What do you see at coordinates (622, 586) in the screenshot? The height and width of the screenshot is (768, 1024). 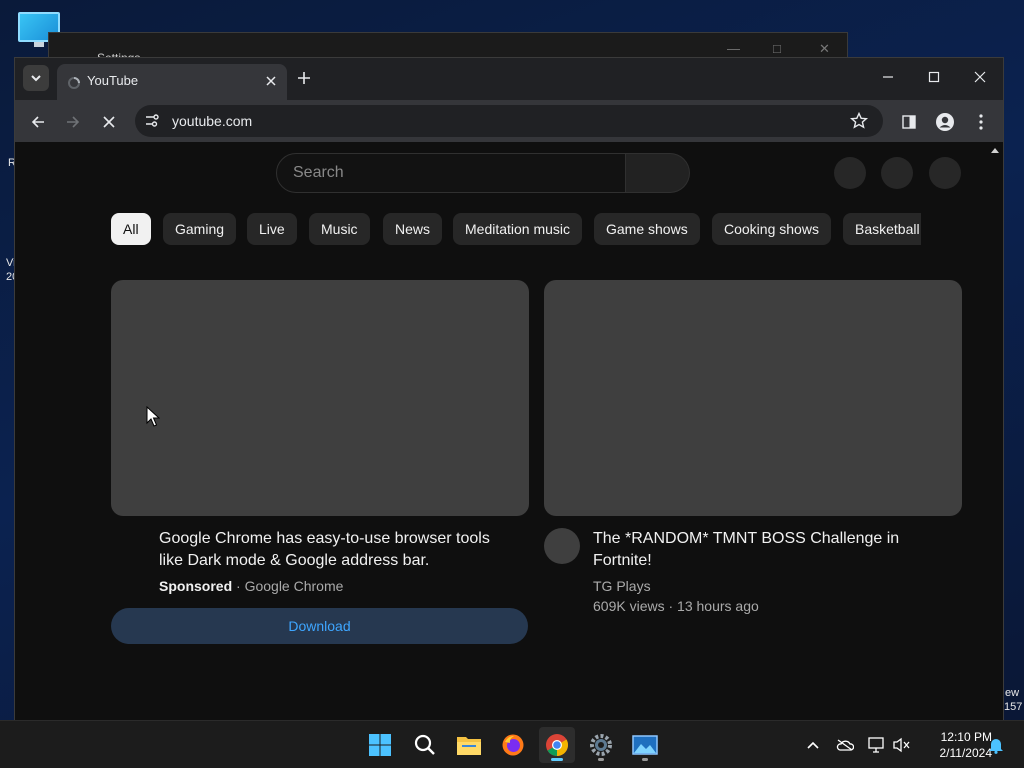 I see `channel-name: TG Plays` at bounding box center [622, 586].